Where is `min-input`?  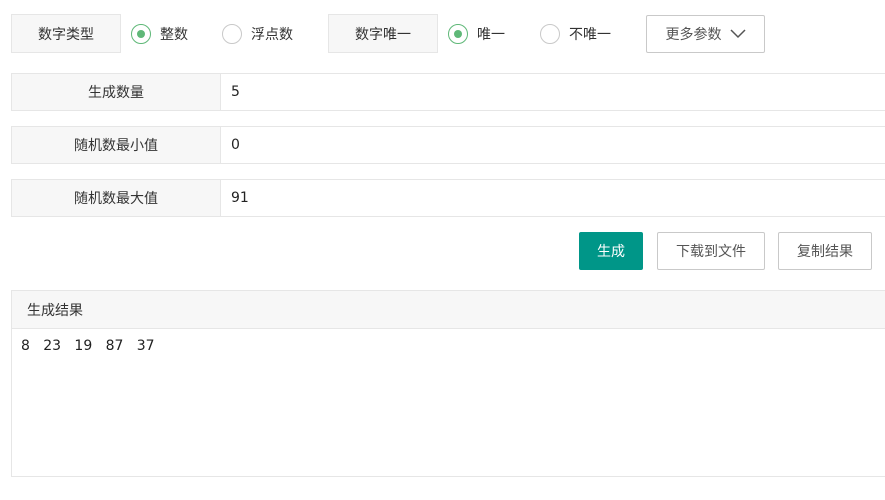 min-input is located at coordinates (553, 145).